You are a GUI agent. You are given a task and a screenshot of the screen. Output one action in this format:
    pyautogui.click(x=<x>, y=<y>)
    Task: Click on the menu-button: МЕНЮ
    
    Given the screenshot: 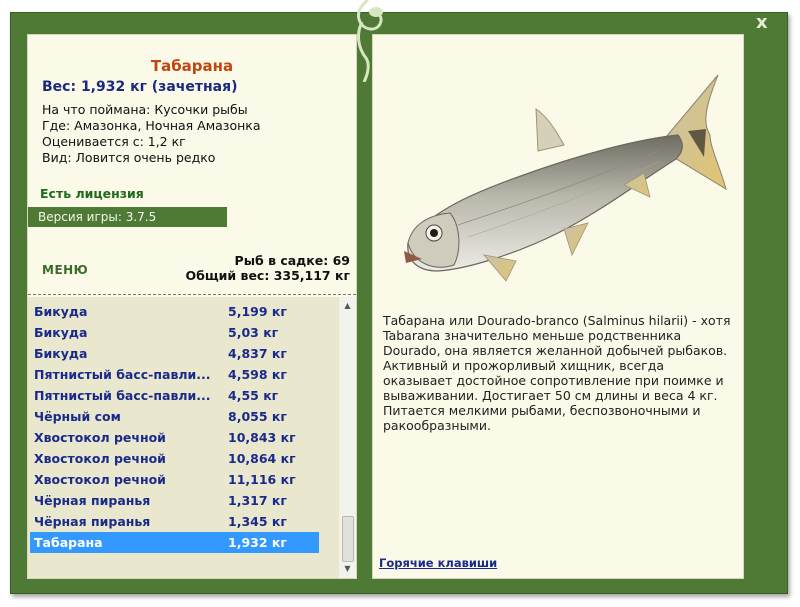 What is the action you would take?
    pyautogui.click(x=65, y=270)
    